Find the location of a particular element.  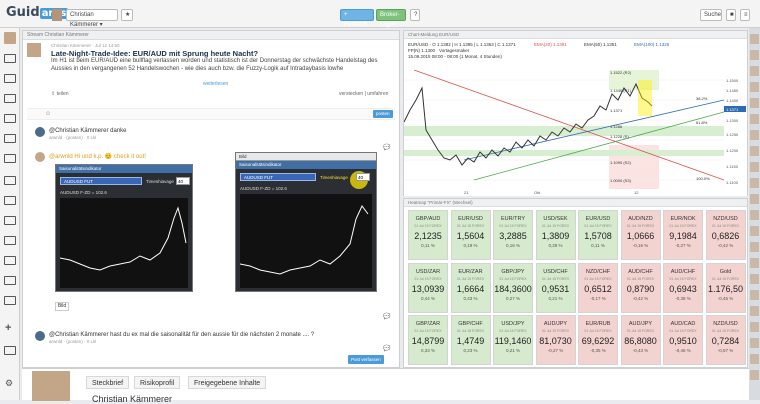

heatmap-cell: EUR/NOK 01 Jul 15 FOREX 9,1984 -0,27 % is located at coordinates (683, 235).